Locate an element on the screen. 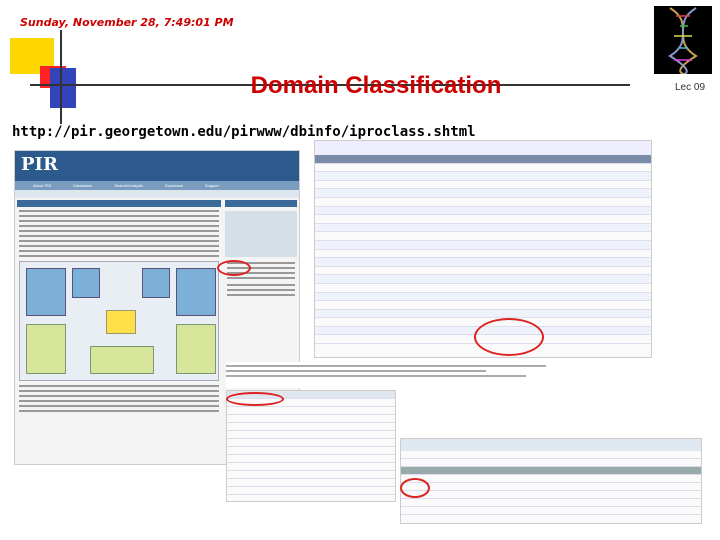  domain-results-screenshot is located at coordinates (551, 481).